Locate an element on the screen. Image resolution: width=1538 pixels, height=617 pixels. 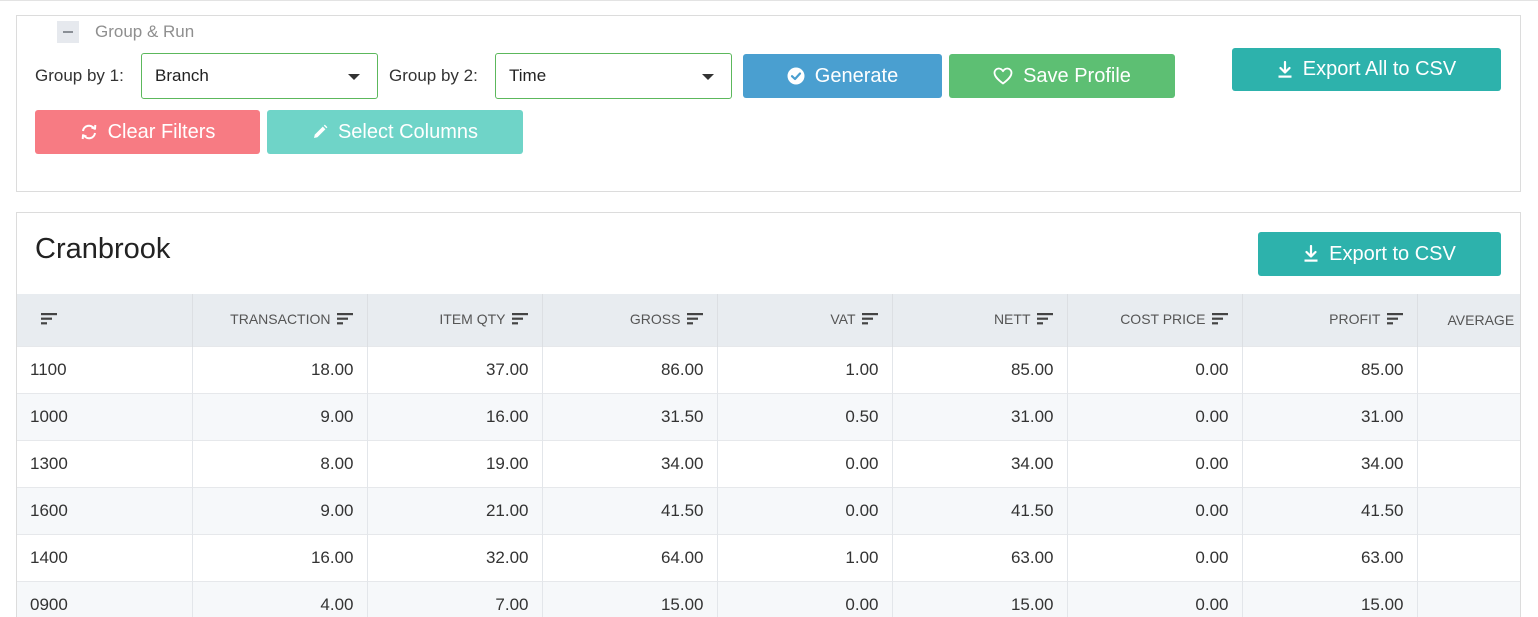
group-run-legend: Group & Run is located at coordinates (135, 32).